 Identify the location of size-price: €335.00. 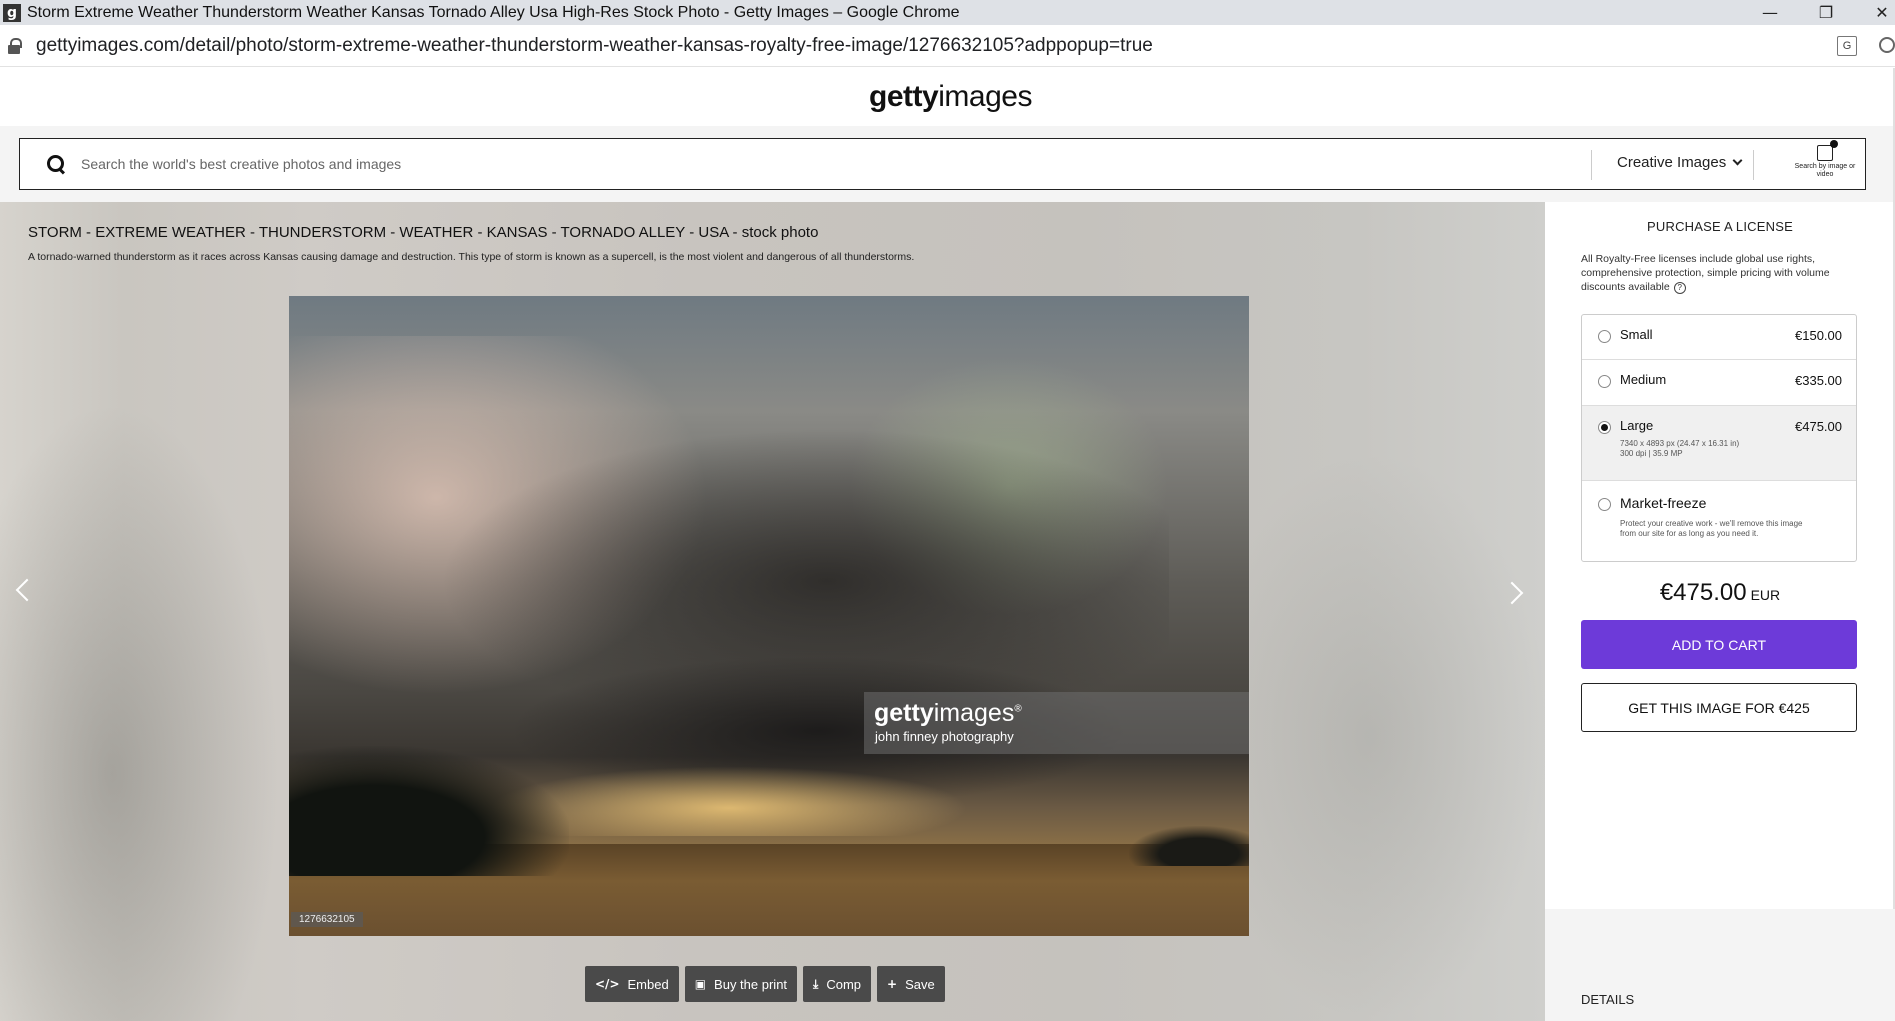
(1818, 380).